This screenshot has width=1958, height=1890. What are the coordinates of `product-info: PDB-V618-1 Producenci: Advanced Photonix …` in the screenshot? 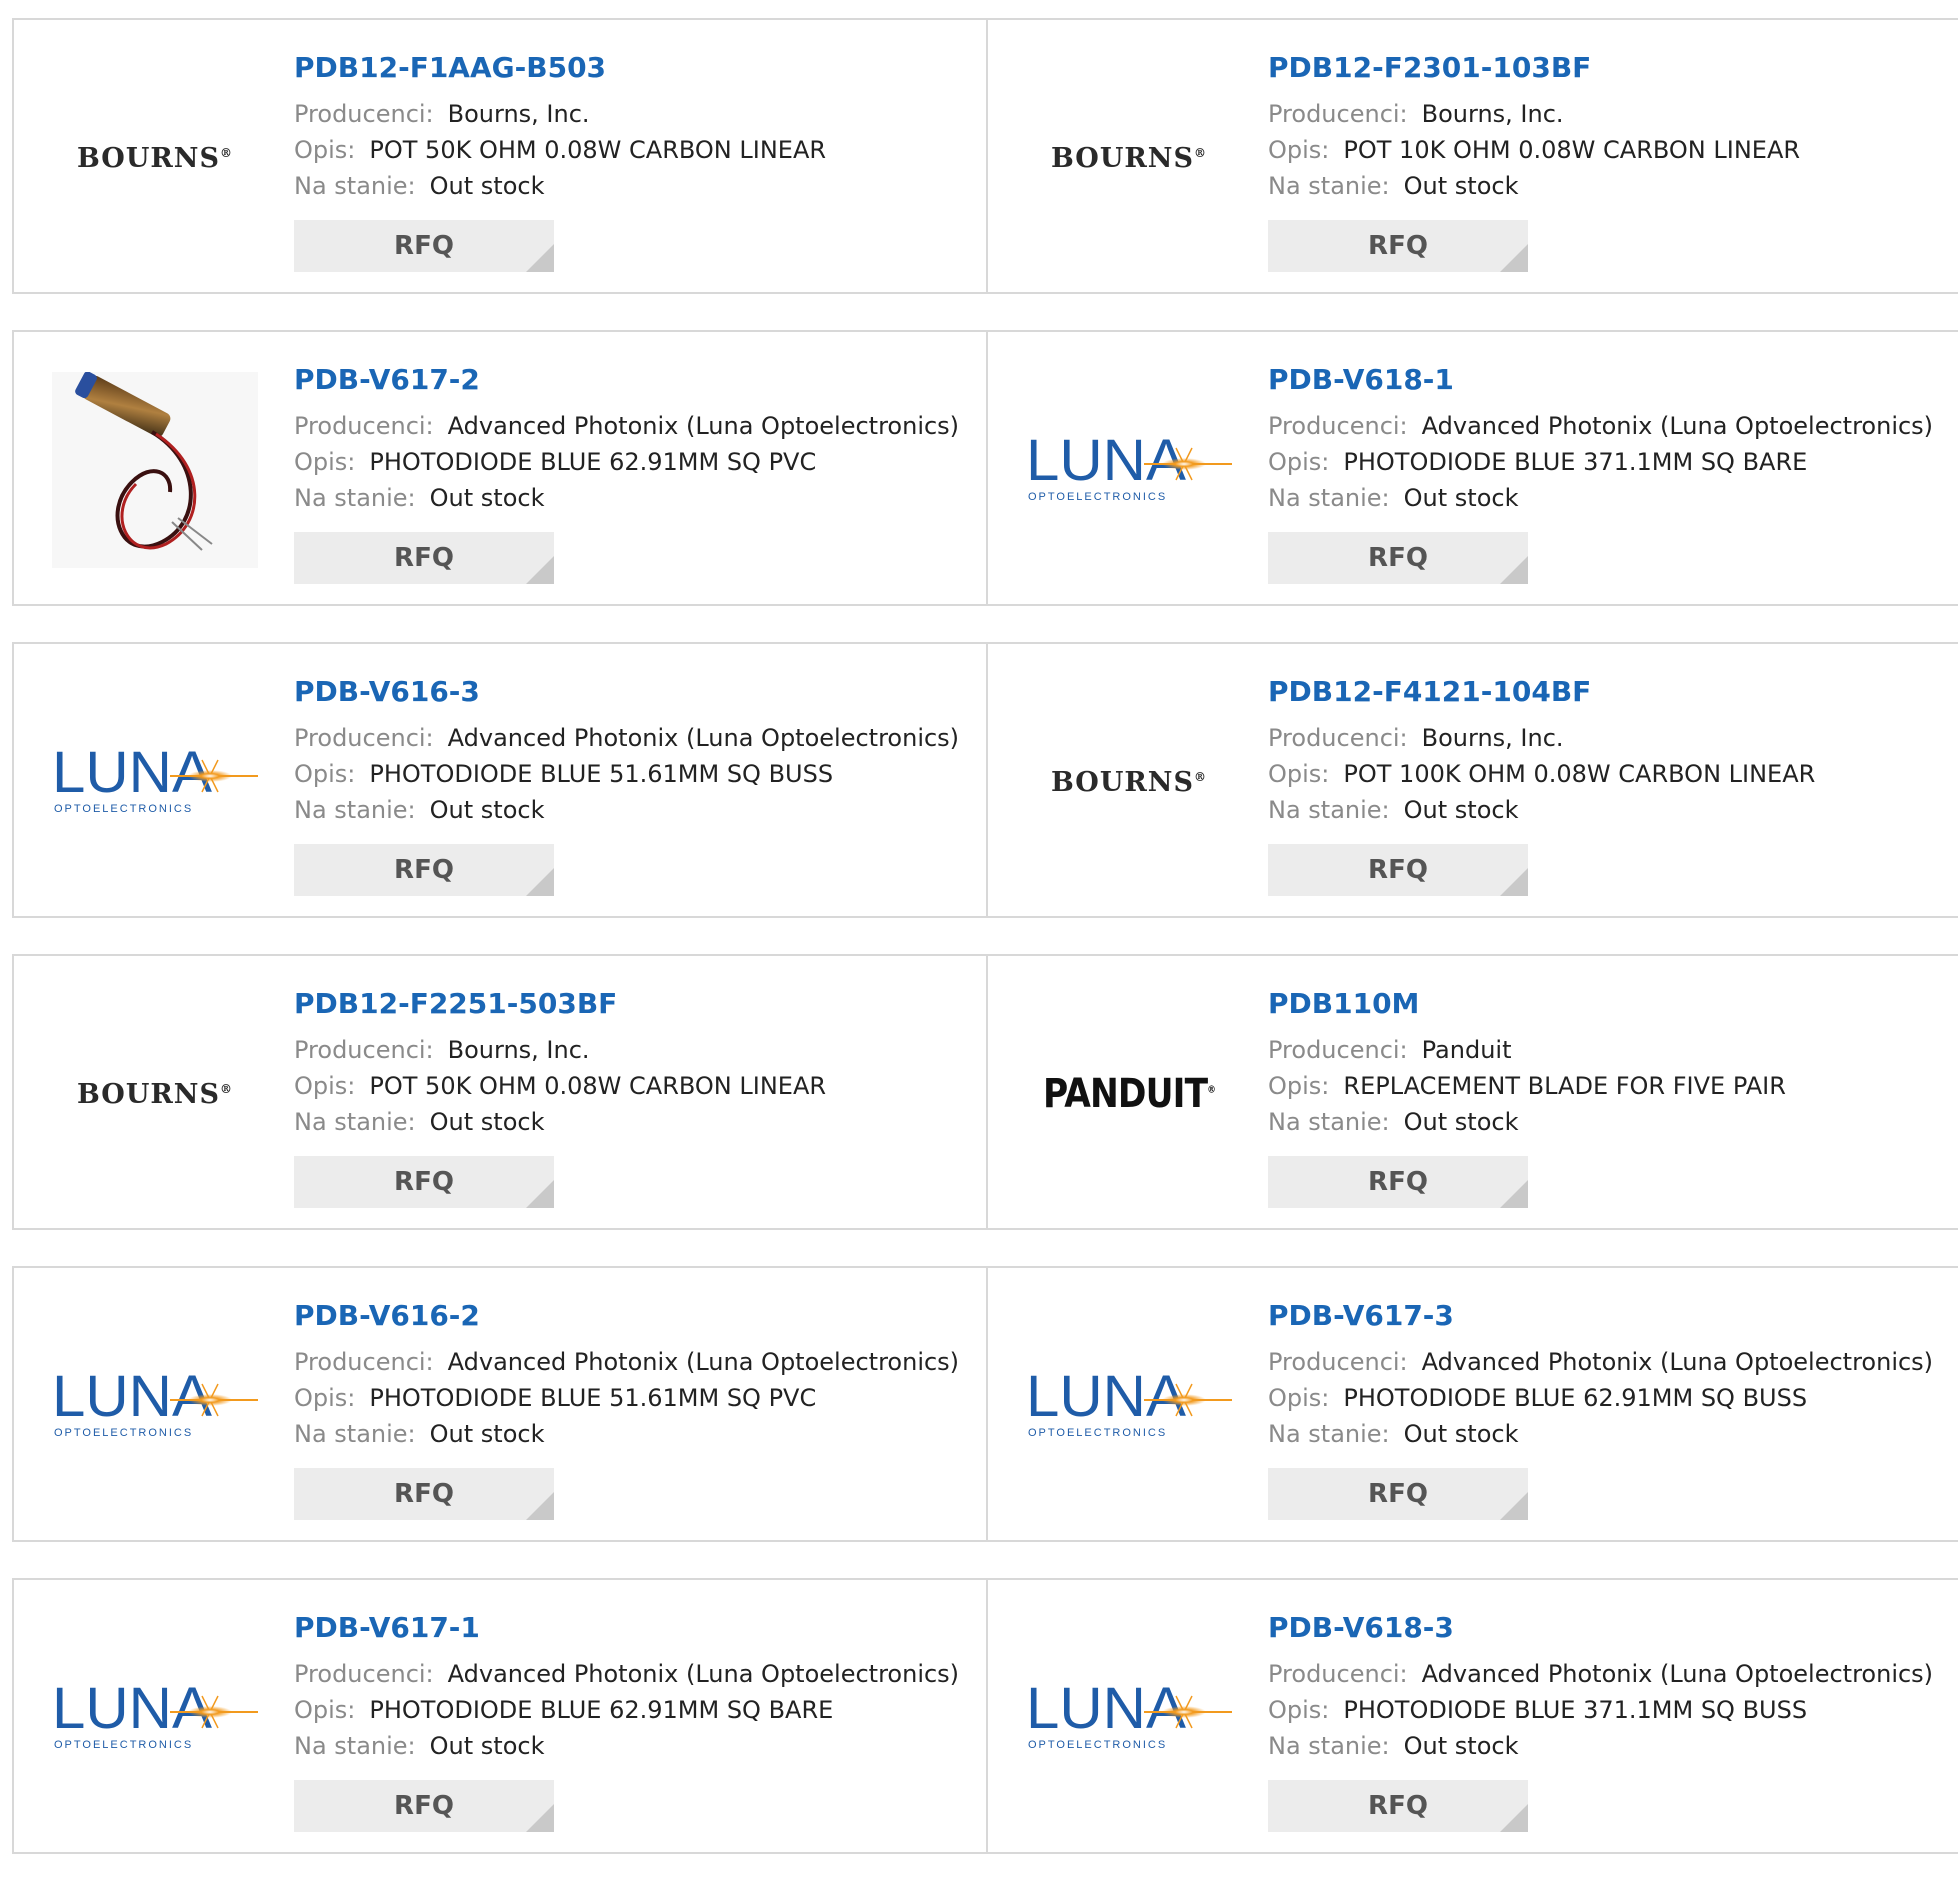 It's located at (1608, 473).